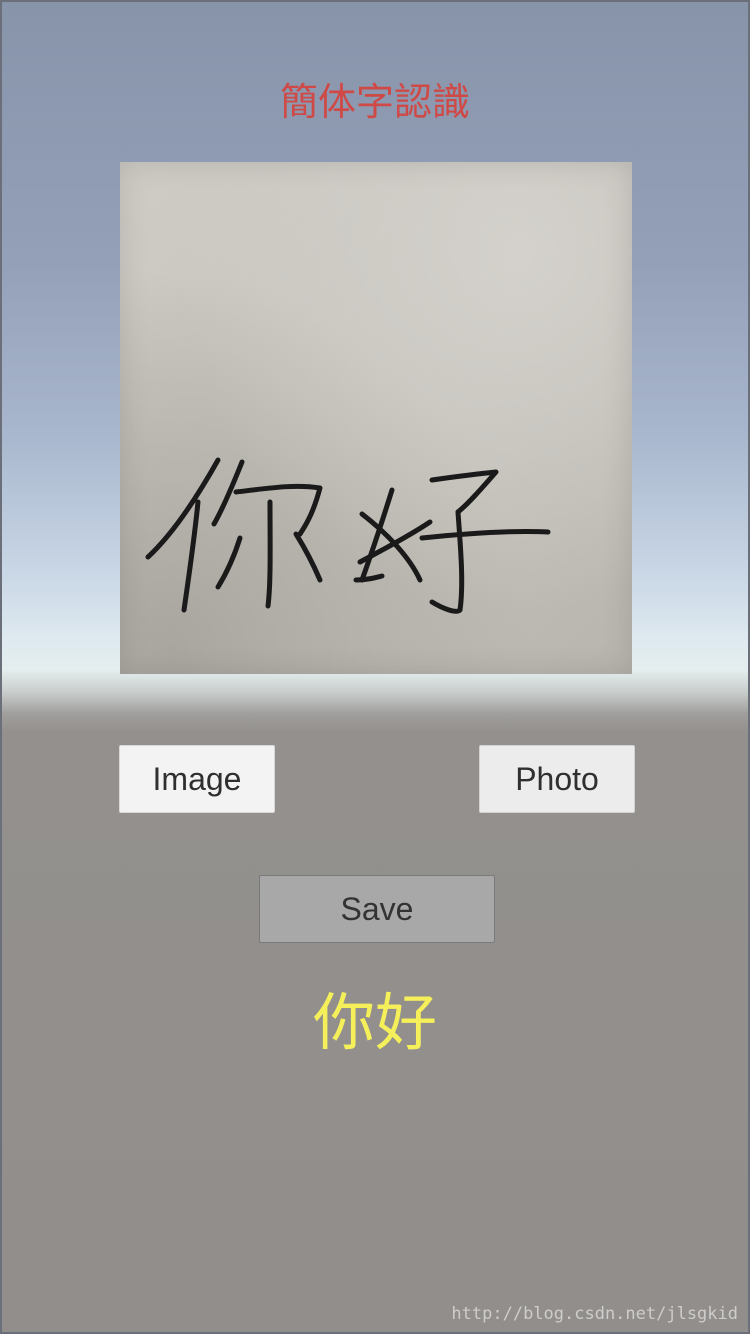 Image resolution: width=750 pixels, height=1334 pixels. What do you see at coordinates (377, 909) in the screenshot?
I see `save-button: Save` at bounding box center [377, 909].